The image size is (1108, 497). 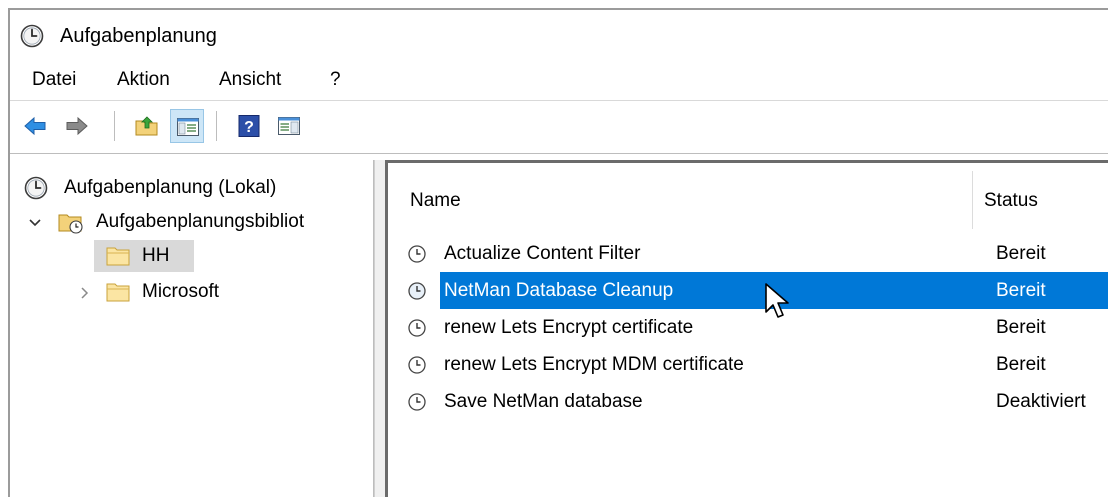 What do you see at coordinates (143, 80) in the screenshot?
I see `menu-aktion: Aktion` at bounding box center [143, 80].